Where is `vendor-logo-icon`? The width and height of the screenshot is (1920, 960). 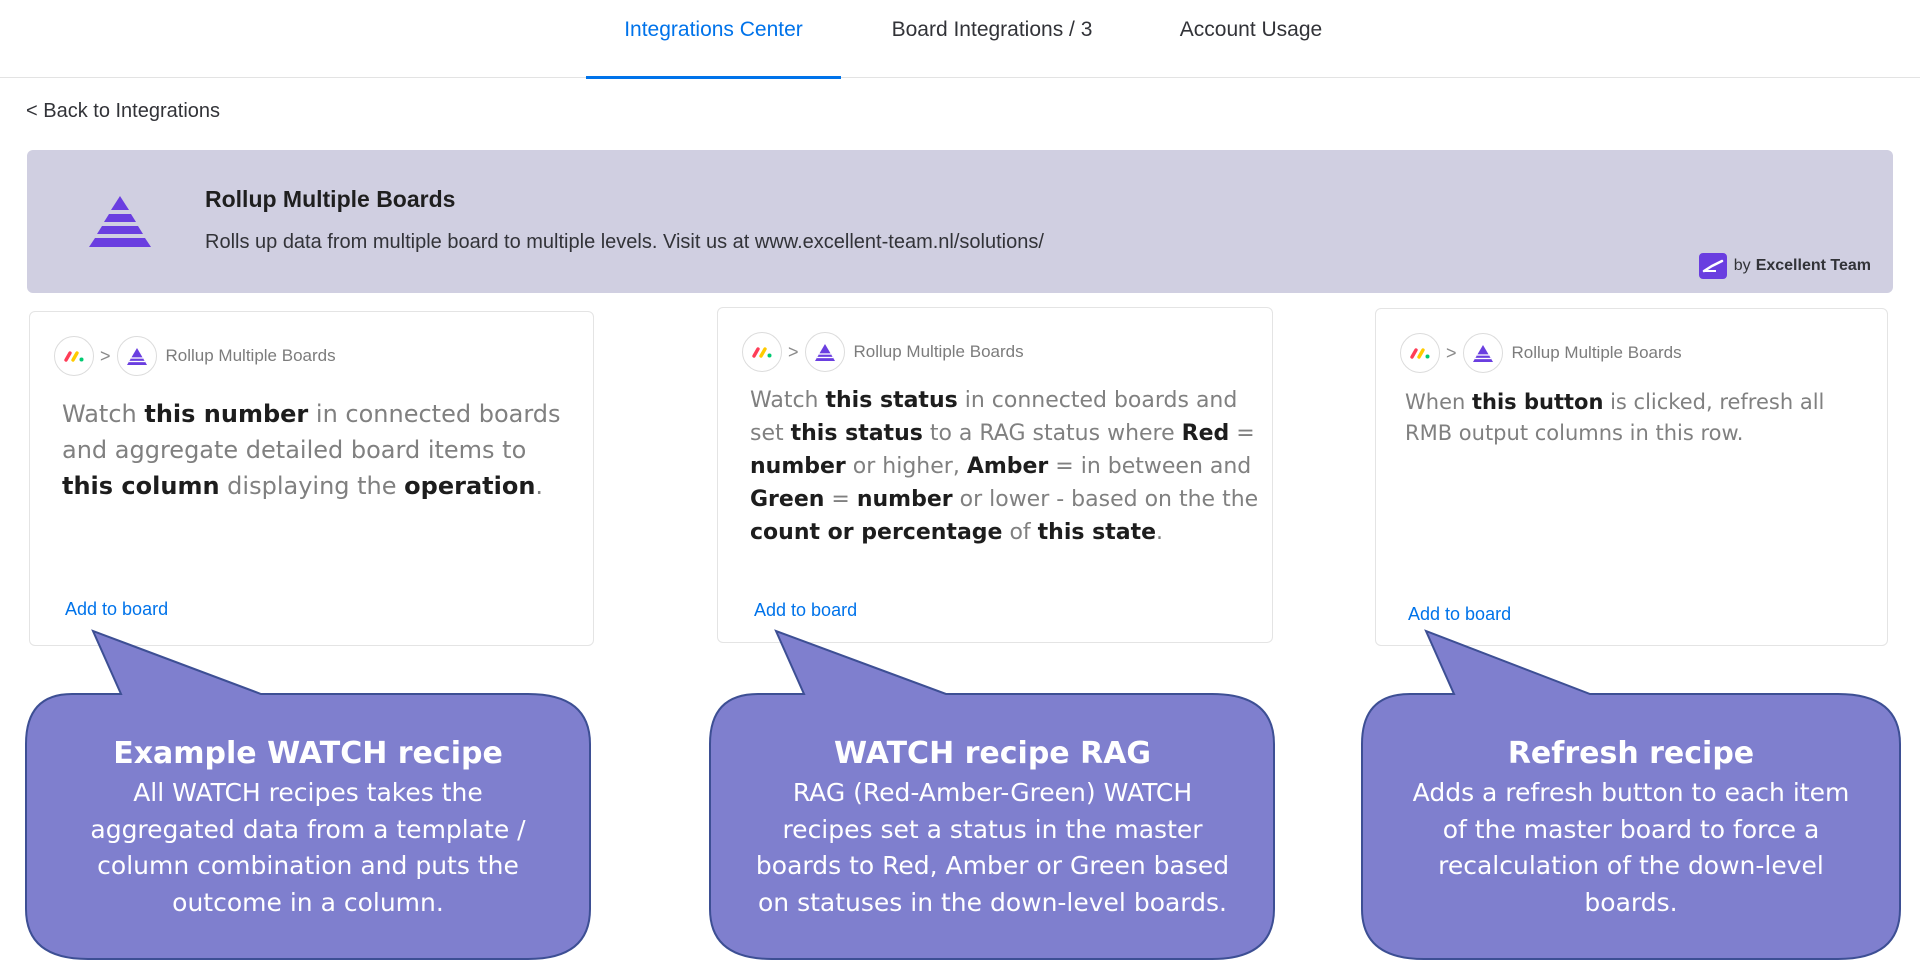 vendor-logo-icon is located at coordinates (1712, 266).